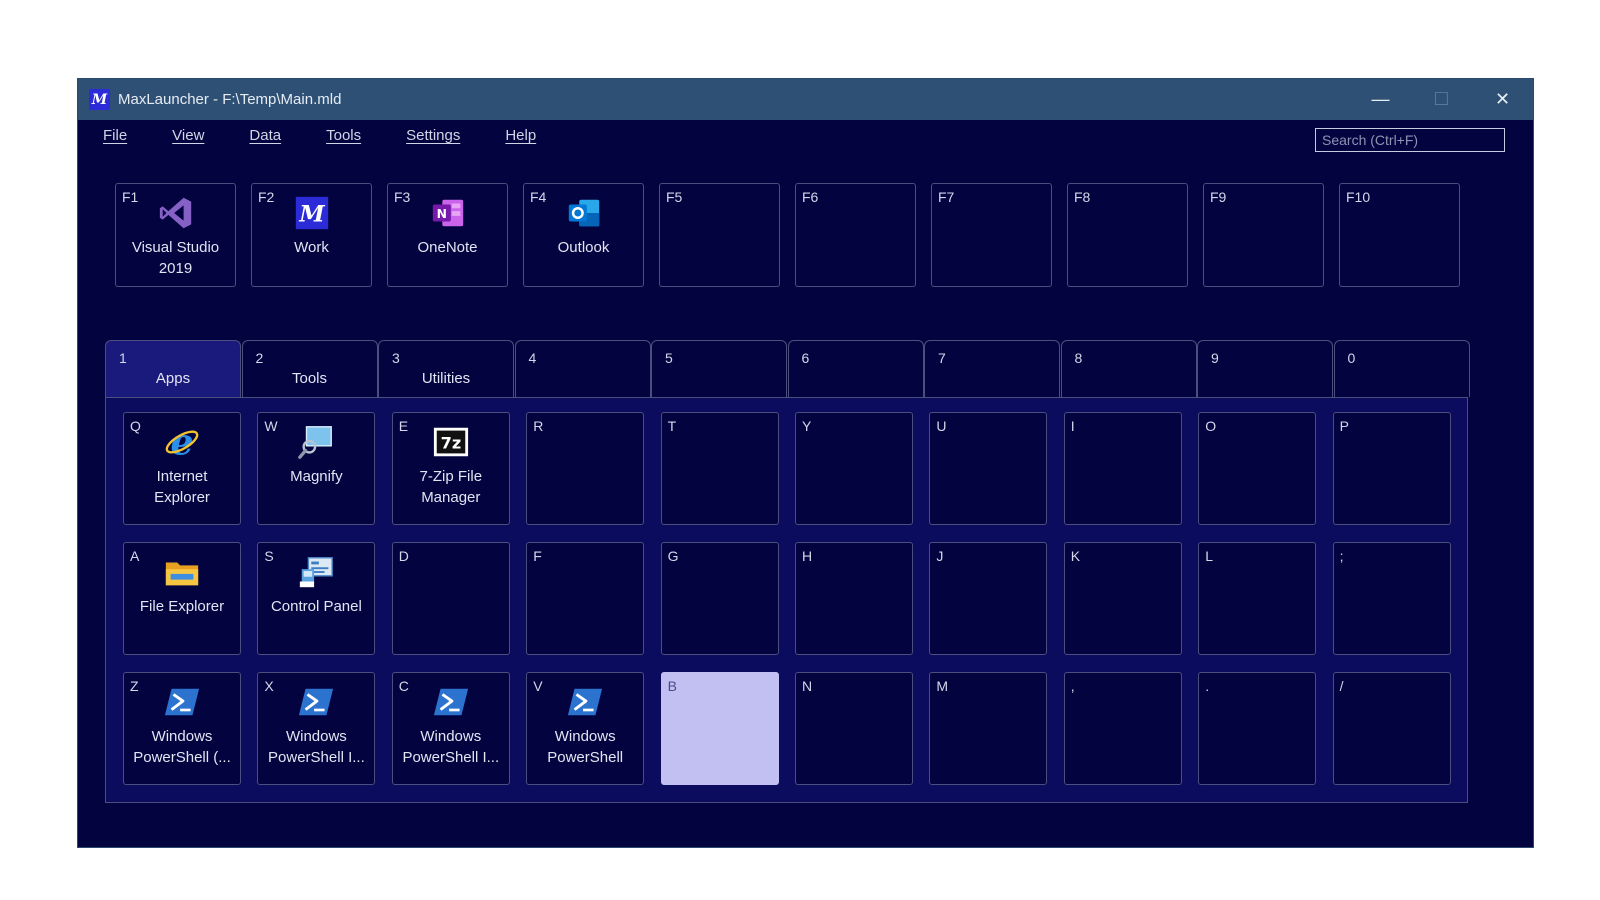  I want to click on shortcut-tile-y: Y, so click(854, 468).